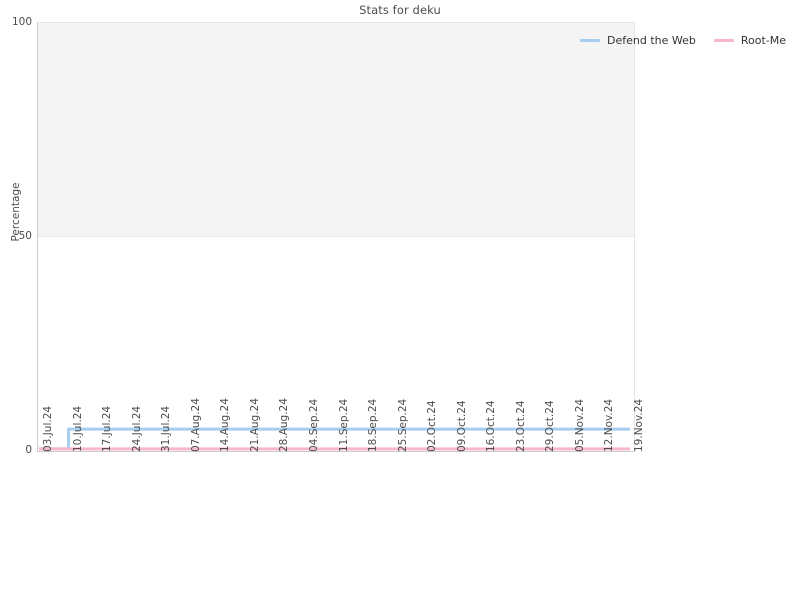 Image resolution: width=800 pixels, height=600 pixels. What do you see at coordinates (107, 428) in the screenshot?
I see `x-axis-tick: 17.Jul.24` at bounding box center [107, 428].